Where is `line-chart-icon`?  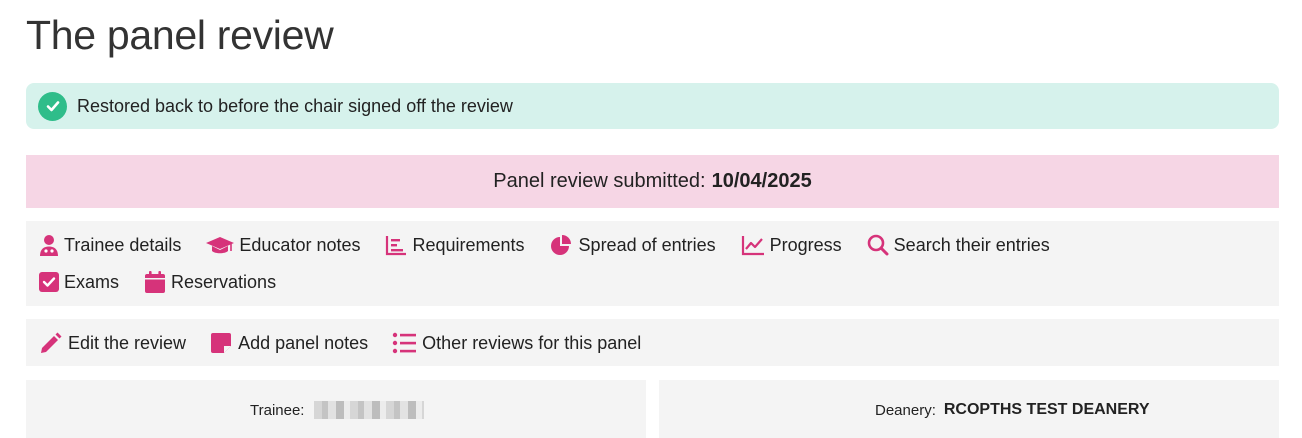
line-chart-icon is located at coordinates (752, 246).